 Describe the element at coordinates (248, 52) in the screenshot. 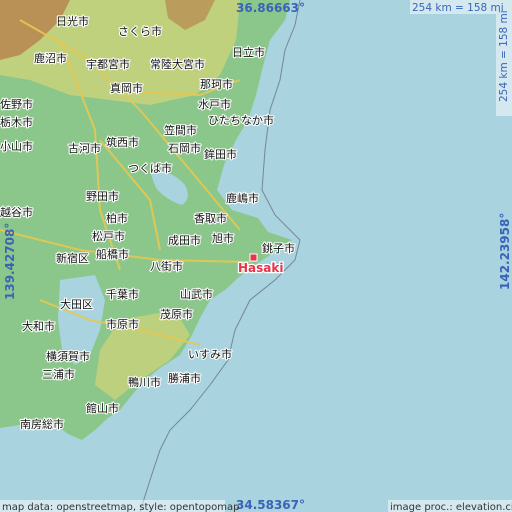

I see `city-label: 日立市` at that location.